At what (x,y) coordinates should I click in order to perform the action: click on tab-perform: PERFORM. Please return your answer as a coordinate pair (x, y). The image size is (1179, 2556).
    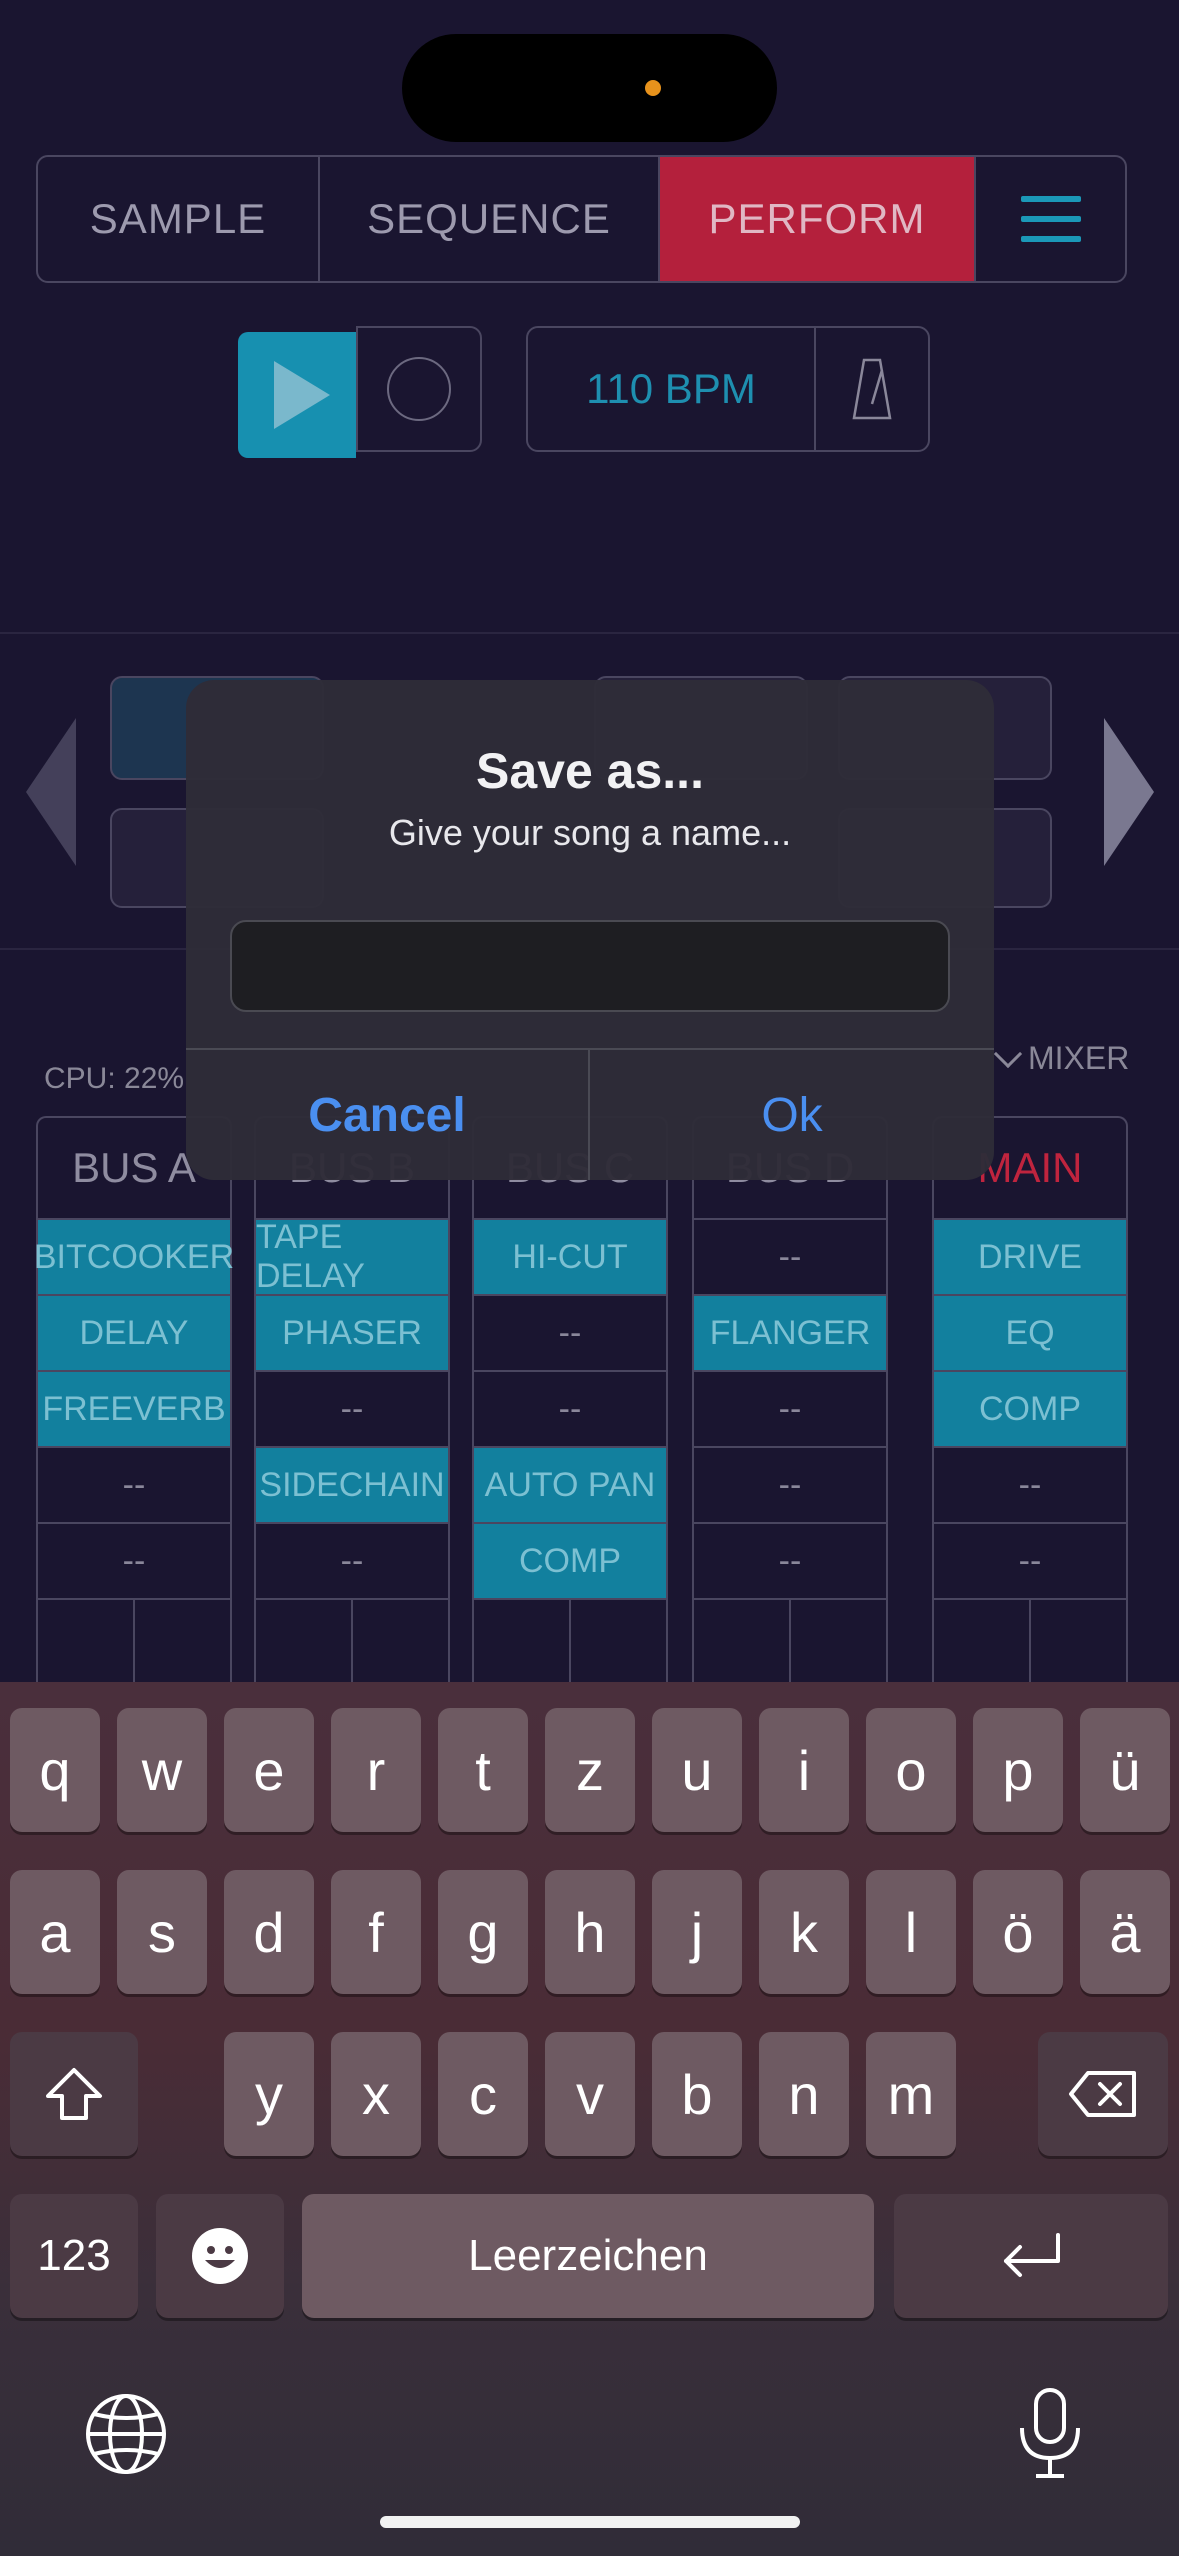
    Looking at the image, I should click on (818, 219).